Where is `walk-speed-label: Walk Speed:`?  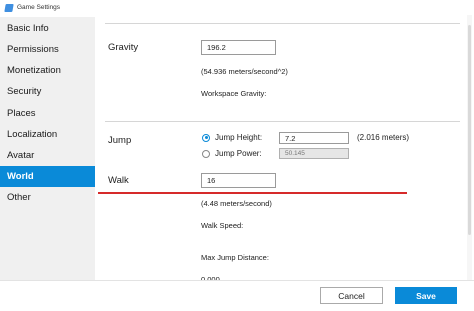 walk-speed-label: Walk Speed: is located at coordinates (222, 225).